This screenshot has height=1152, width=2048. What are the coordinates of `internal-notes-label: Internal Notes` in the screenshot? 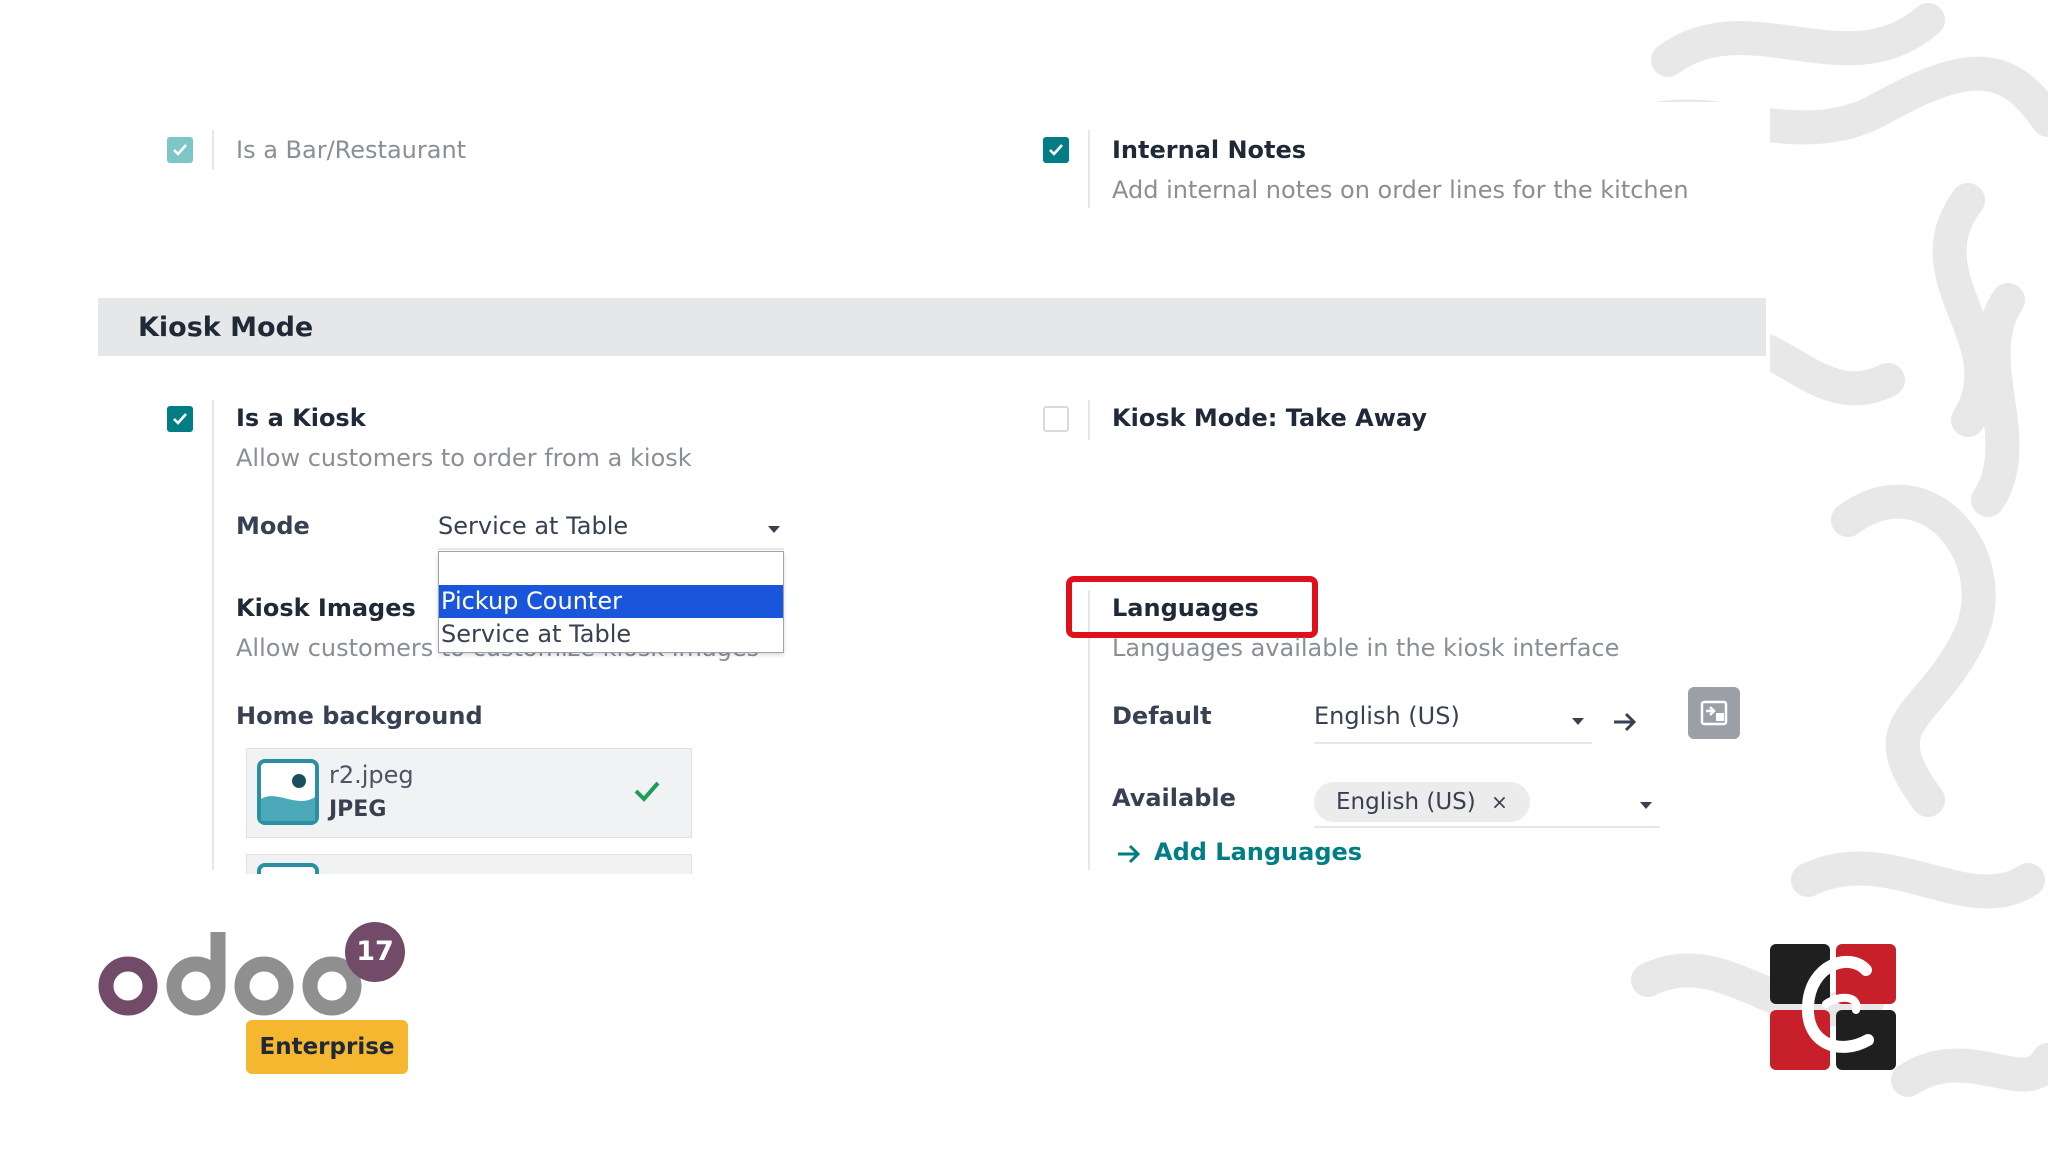 It's located at (1209, 150).